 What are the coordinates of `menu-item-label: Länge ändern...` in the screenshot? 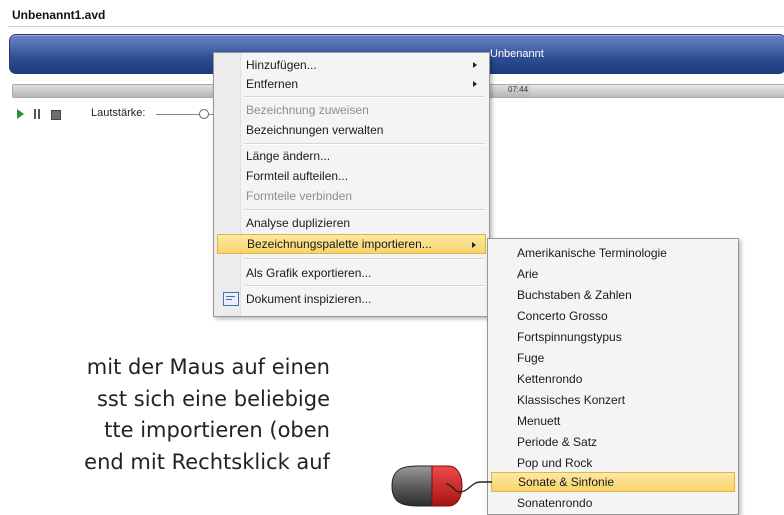 It's located at (288, 156).